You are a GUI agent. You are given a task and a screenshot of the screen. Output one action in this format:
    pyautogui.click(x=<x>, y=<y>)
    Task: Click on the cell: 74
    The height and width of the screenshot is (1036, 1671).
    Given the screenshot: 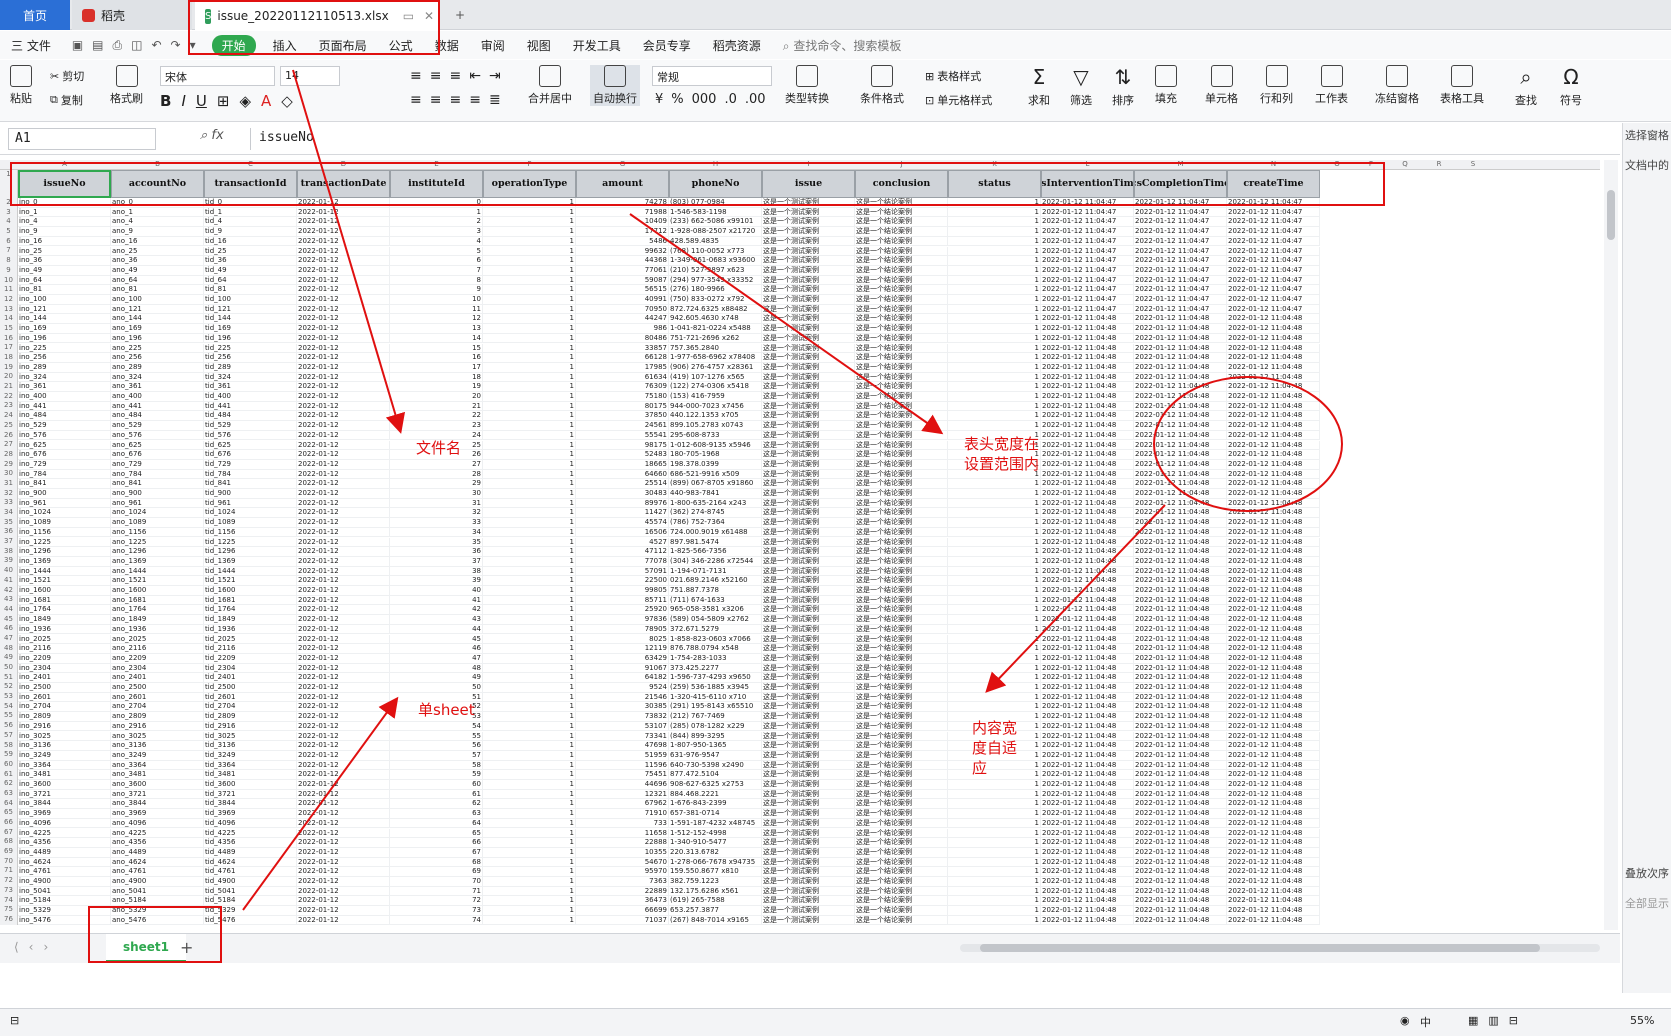 What is the action you would take?
    pyautogui.click(x=436, y=920)
    